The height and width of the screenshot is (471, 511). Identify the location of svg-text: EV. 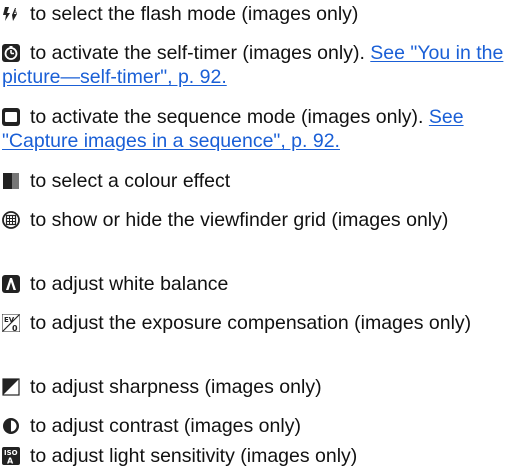
(9, 320).